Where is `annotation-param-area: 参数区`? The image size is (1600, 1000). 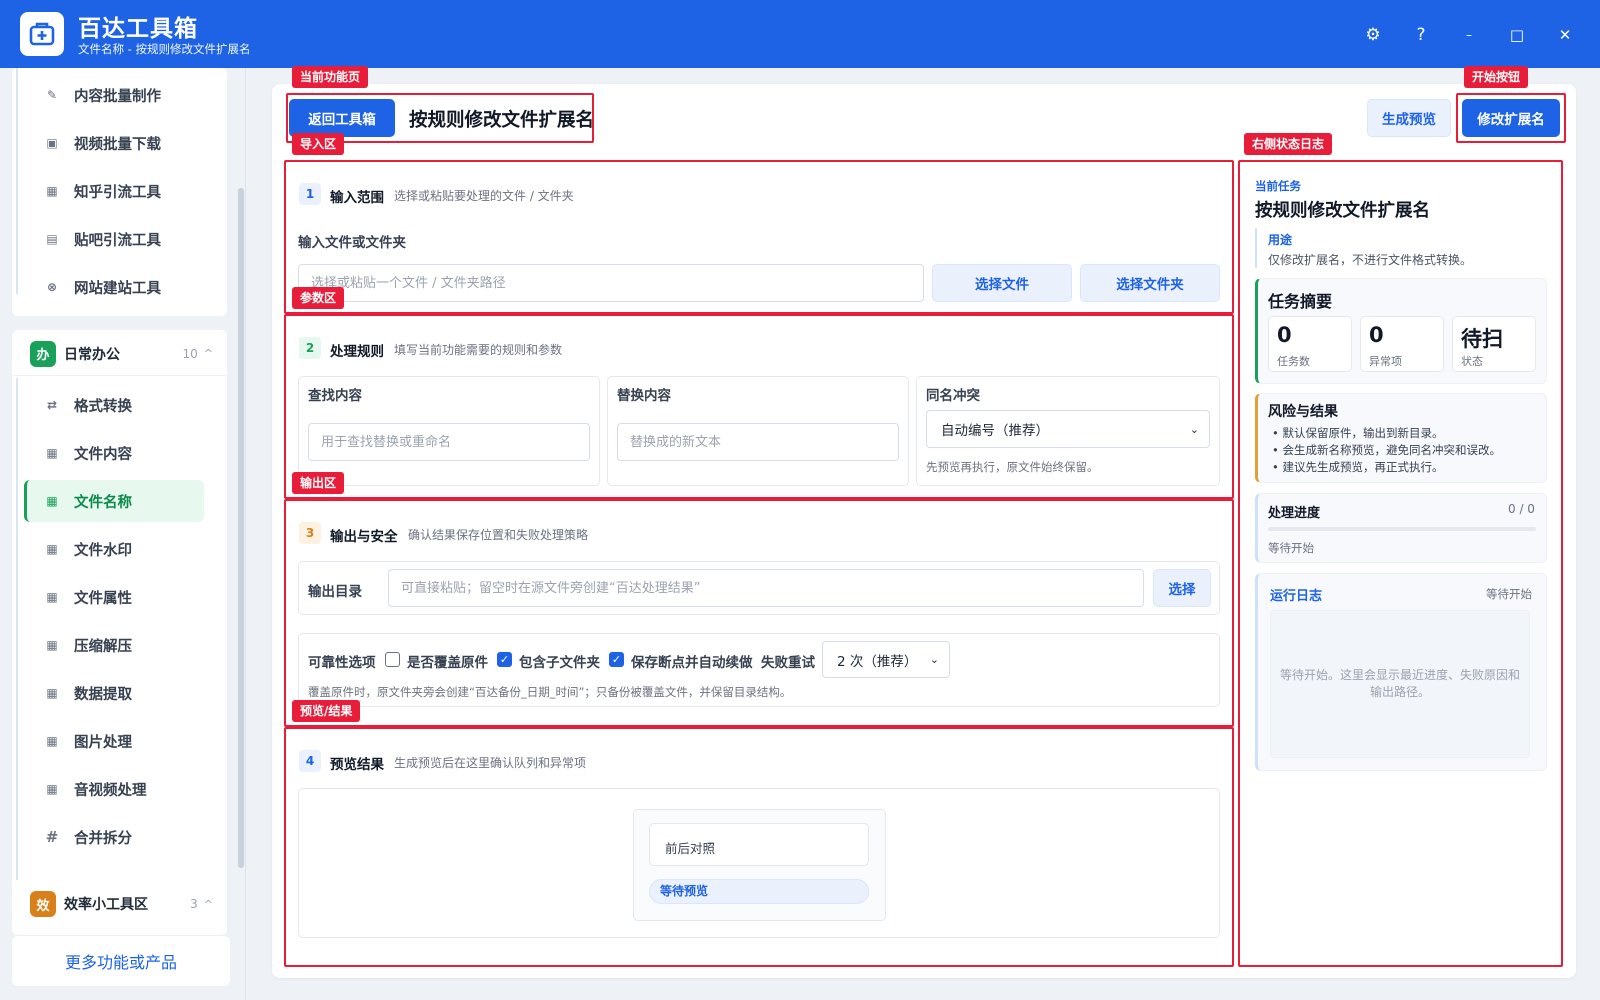
annotation-param-area: 参数区 is located at coordinates (318, 298).